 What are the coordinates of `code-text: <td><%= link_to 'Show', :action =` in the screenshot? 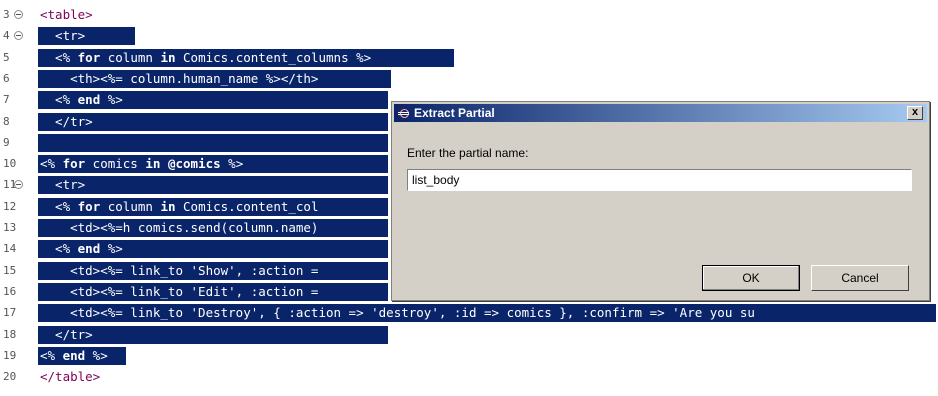 It's located at (179, 270).